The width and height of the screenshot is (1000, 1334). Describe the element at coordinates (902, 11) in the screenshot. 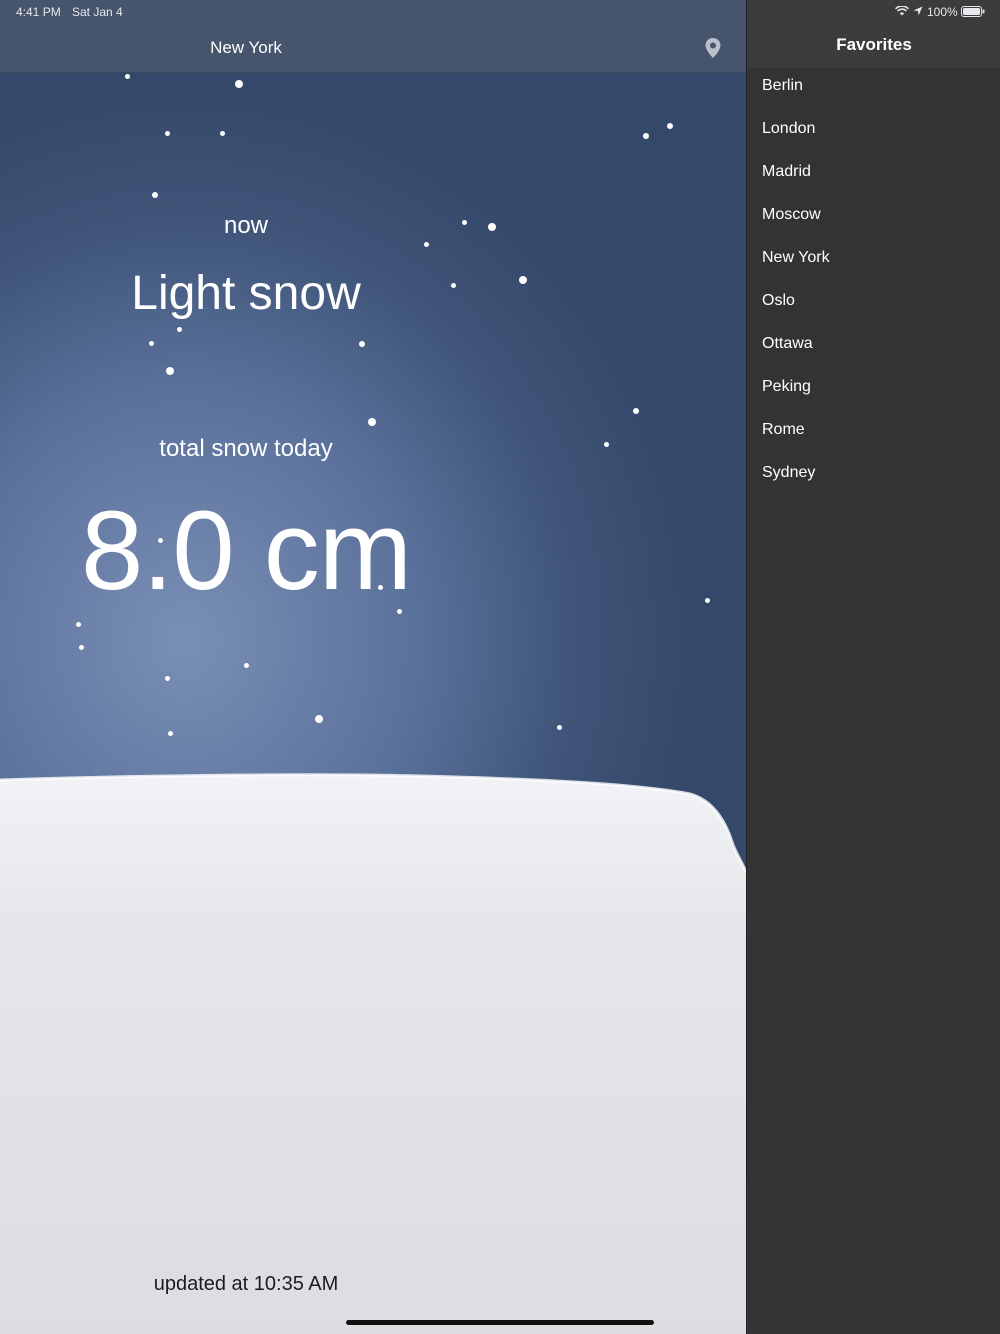

I see `wifi-icon` at that location.